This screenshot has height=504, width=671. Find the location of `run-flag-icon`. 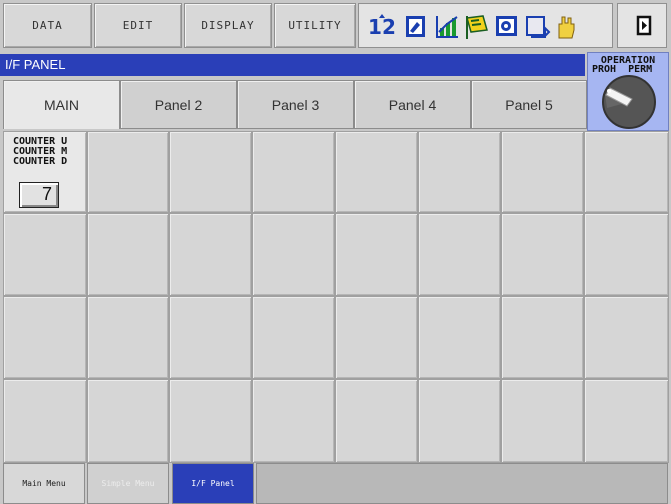

run-flag-icon is located at coordinates (477, 27).